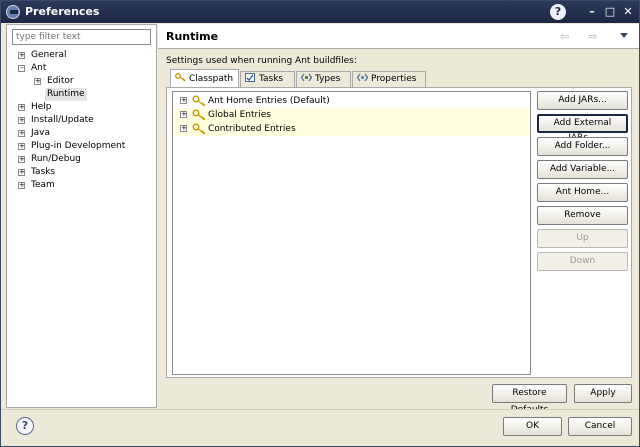 The image size is (640, 447). I want to click on cancel-button: Cancel, so click(600, 426).